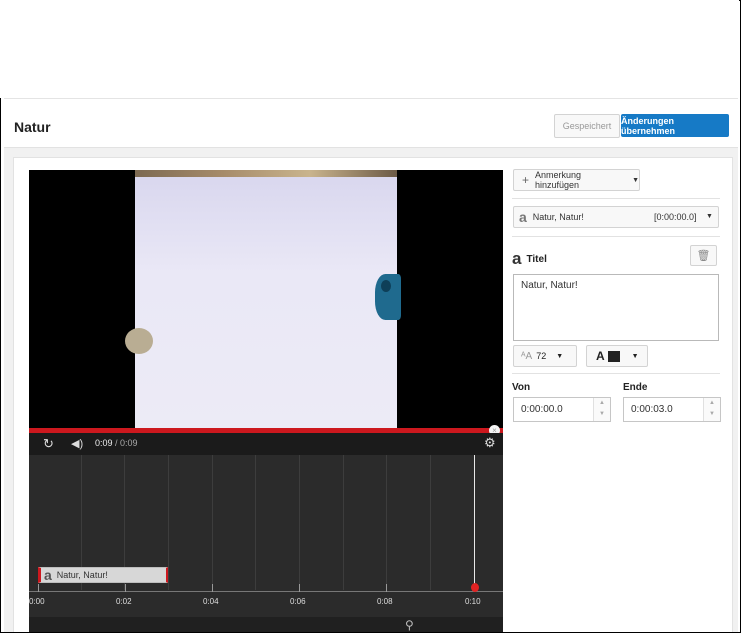 The width and height of the screenshot is (741, 633). What do you see at coordinates (266, 591) in the screenshot?
I see `time-ruler` at bounding box center [266, 591].